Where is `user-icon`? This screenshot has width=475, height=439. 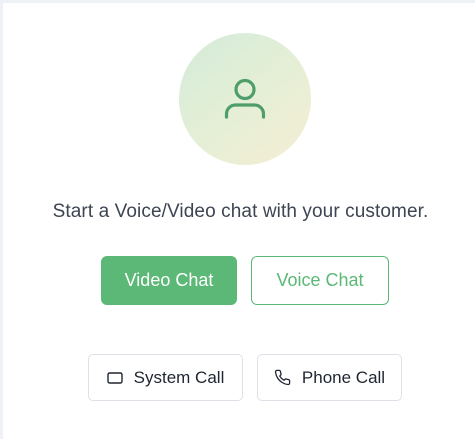 user-icon is located at coordinates (245, 99).